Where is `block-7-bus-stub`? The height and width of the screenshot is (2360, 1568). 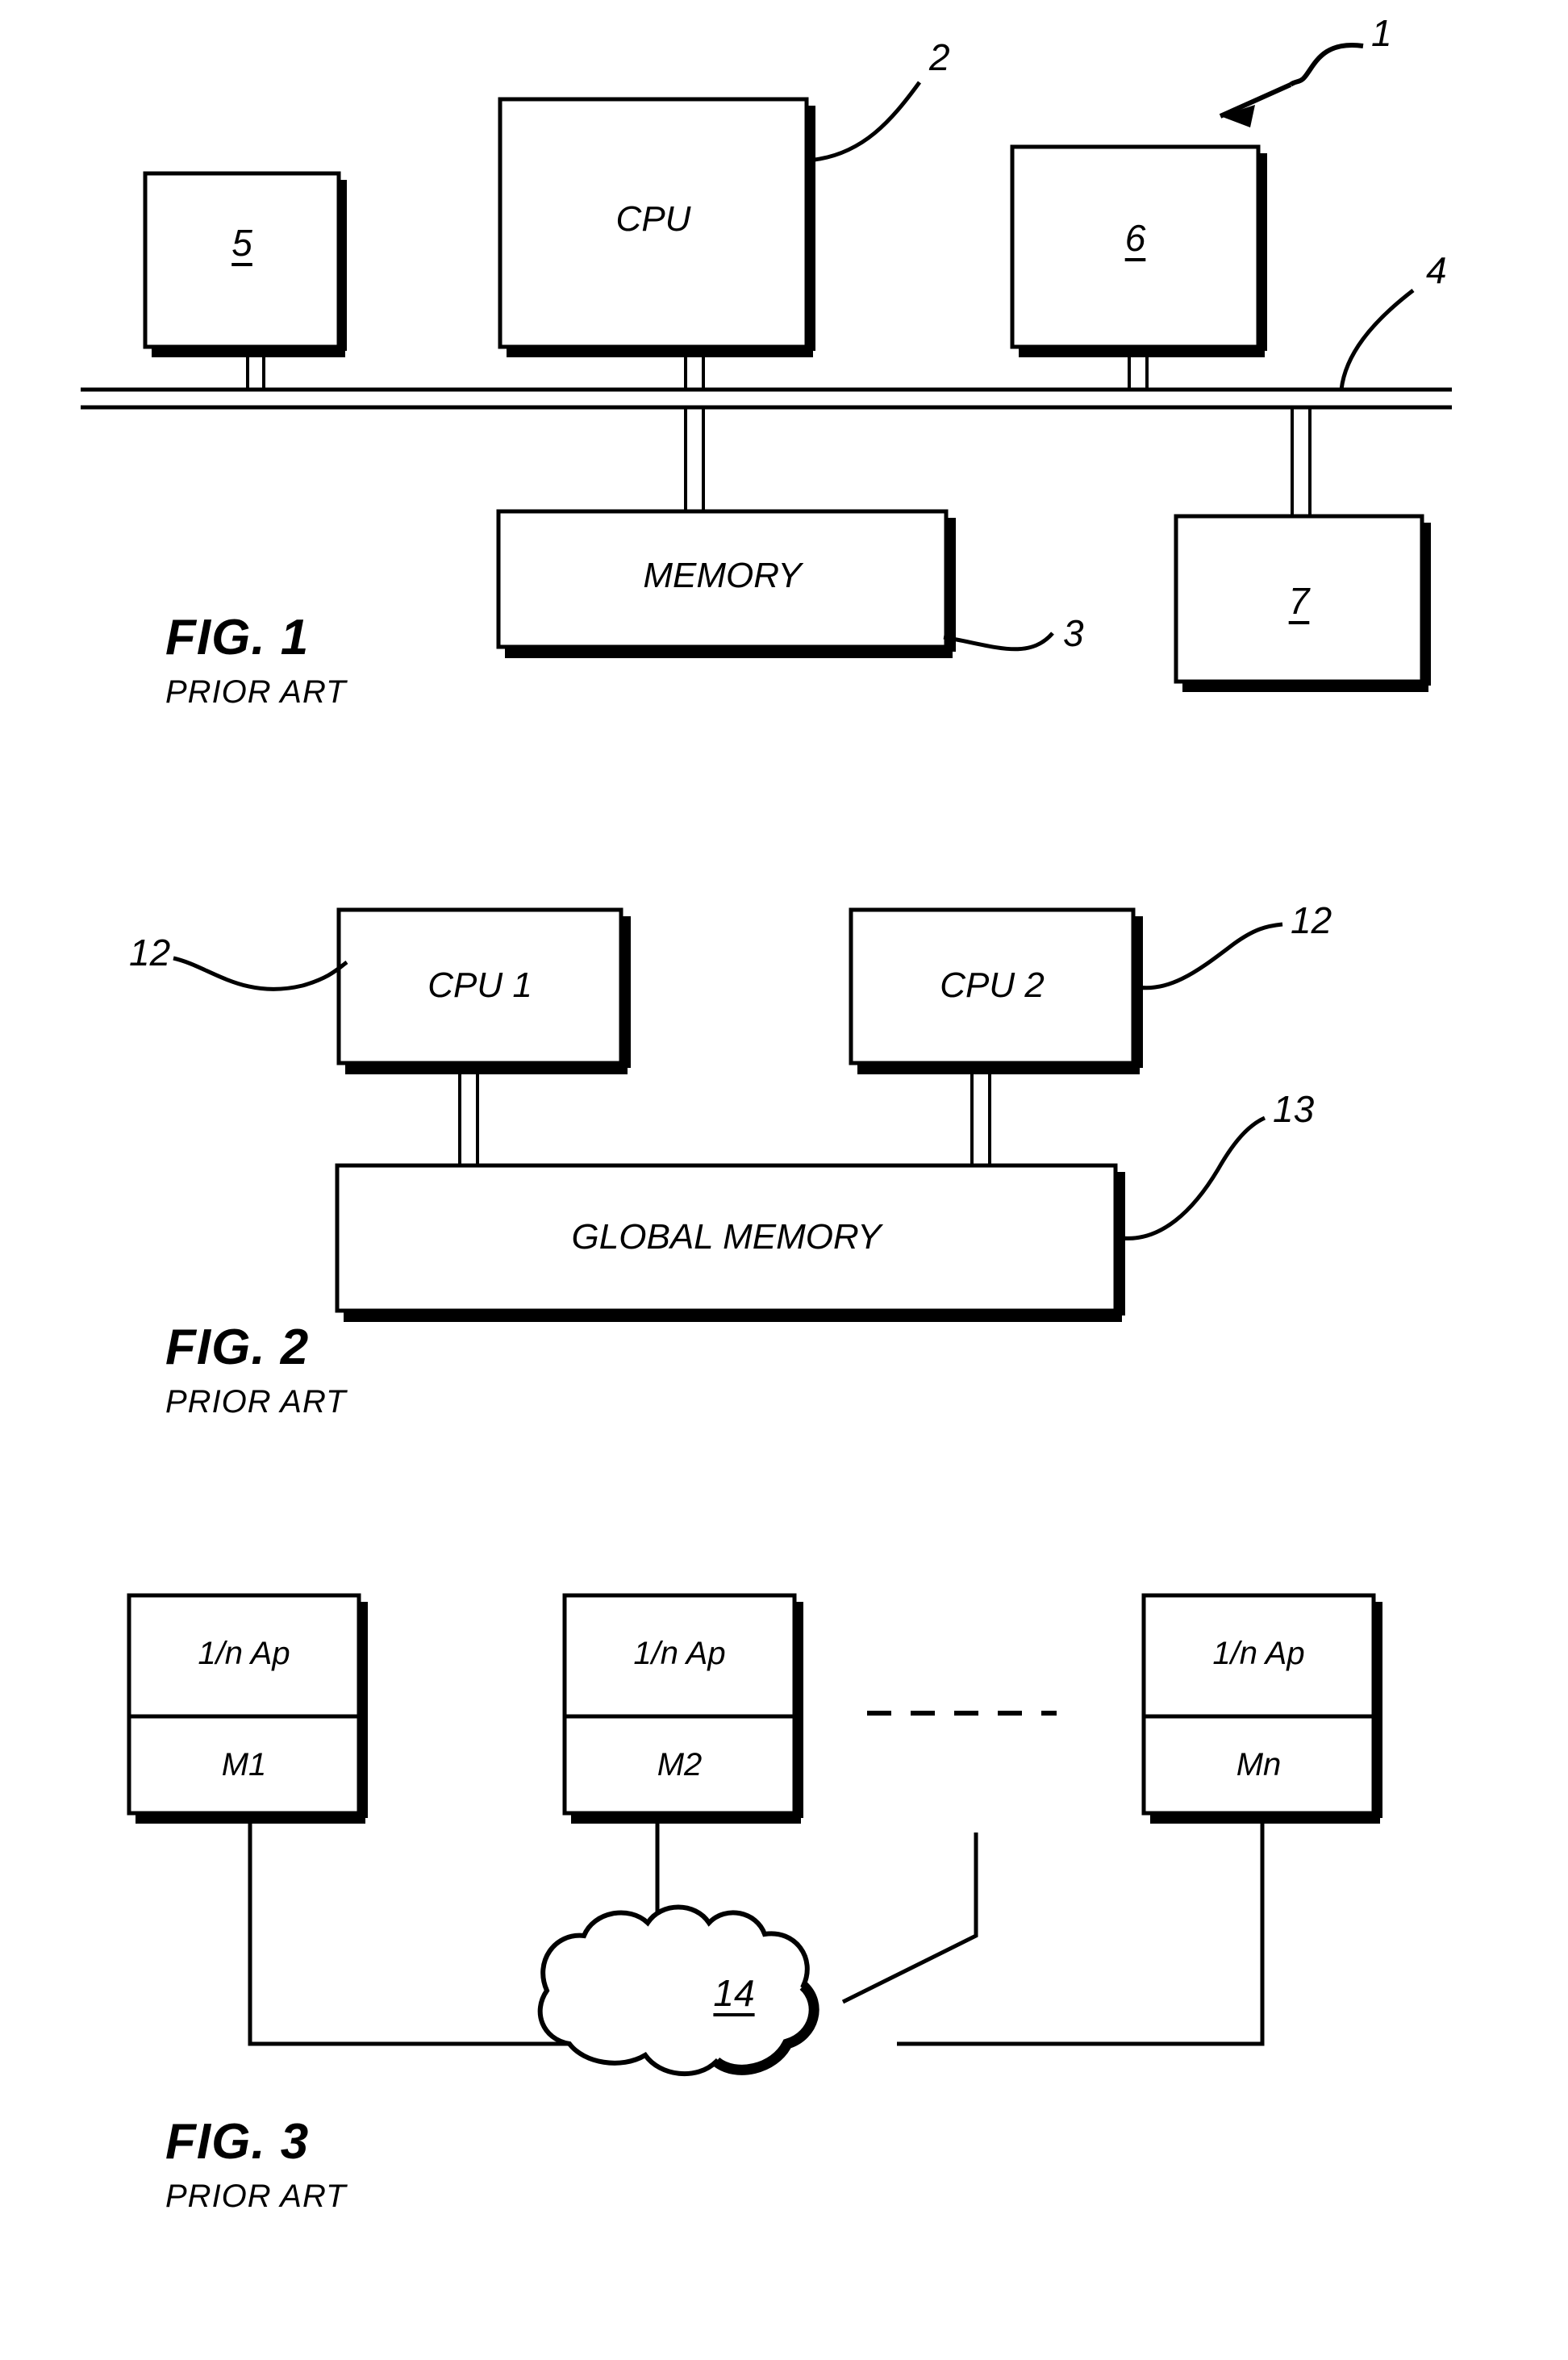
block-7-bus-stub is located at coordinates (1301, 462).